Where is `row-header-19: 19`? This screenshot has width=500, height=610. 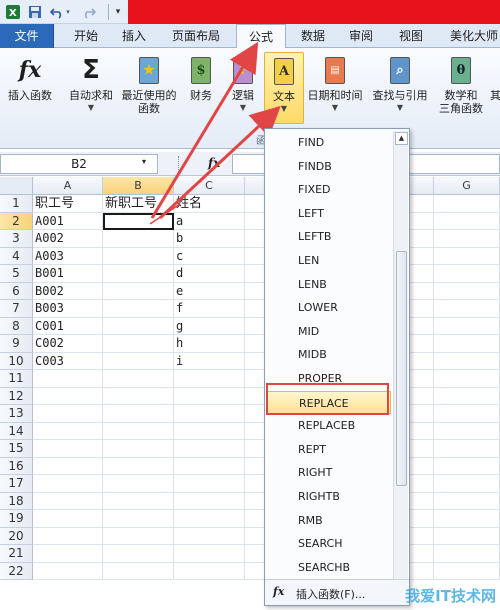
row-header-19: 19 is located at coordinates (16, 519).